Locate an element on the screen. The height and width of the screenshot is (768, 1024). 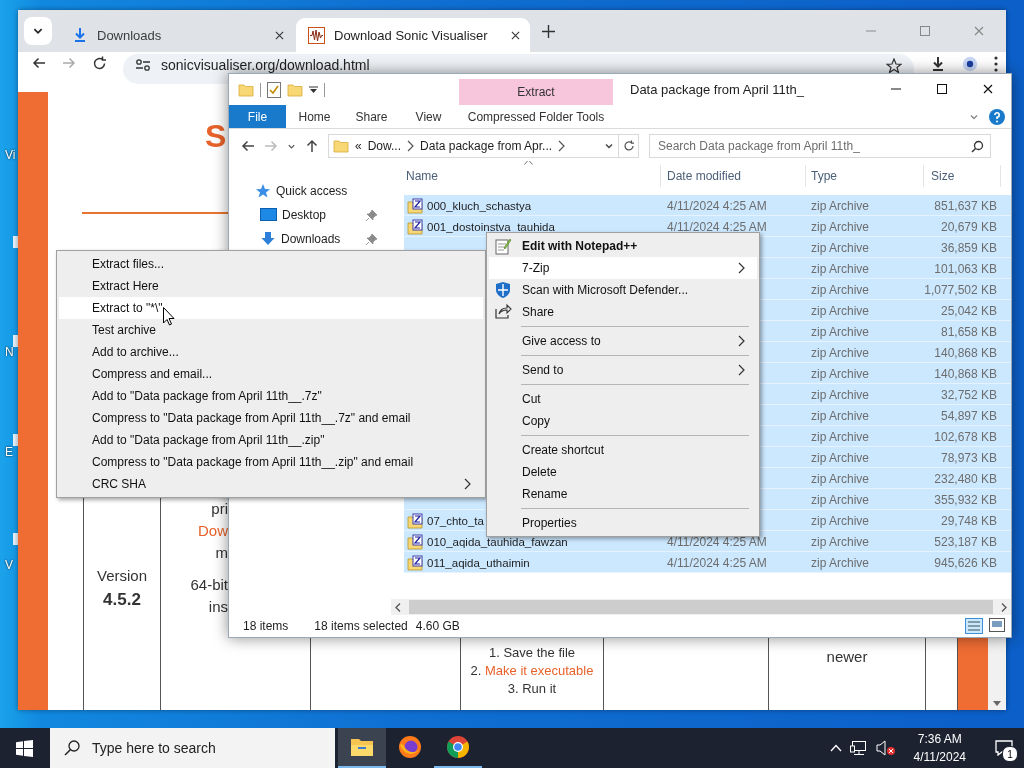
table-text: 64-bit is located at coordinates (209, 585).